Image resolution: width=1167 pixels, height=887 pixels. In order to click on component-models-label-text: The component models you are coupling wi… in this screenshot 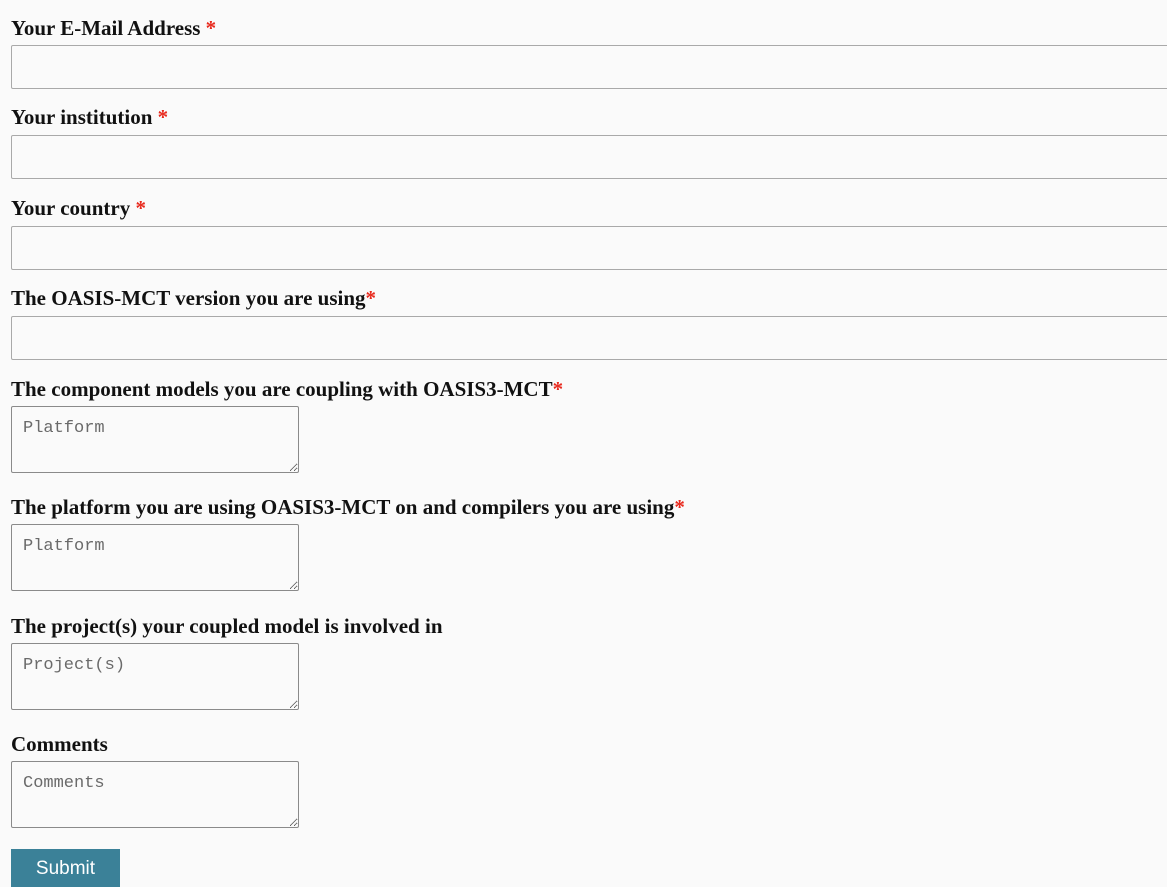, I will do `click(282, 389)`.